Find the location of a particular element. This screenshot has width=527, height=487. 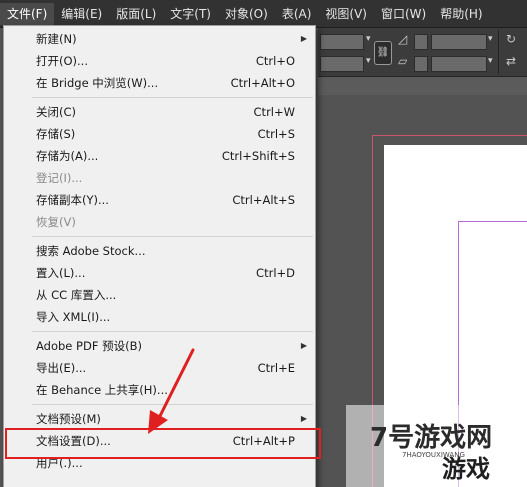

watermark-big: 游戏 is located at coordinates (466, 469).